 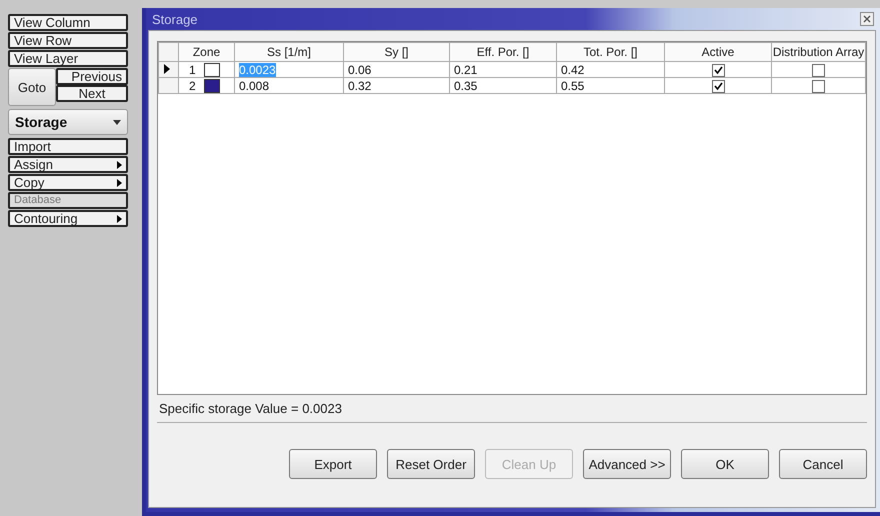 What do you see at coordinates (68, 164) in the screenshot?
I see `submenu-button: Assign` at bounding box center [68, 164].